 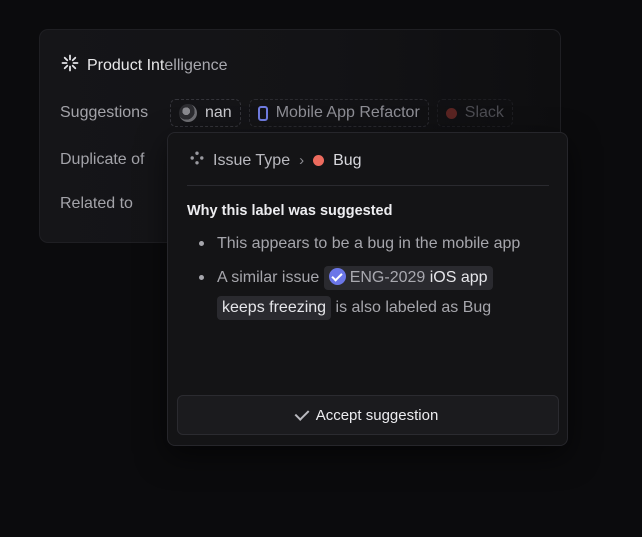 I want to click on related-issue-link-cont: keeps freezing, so click(x=274, y=308).